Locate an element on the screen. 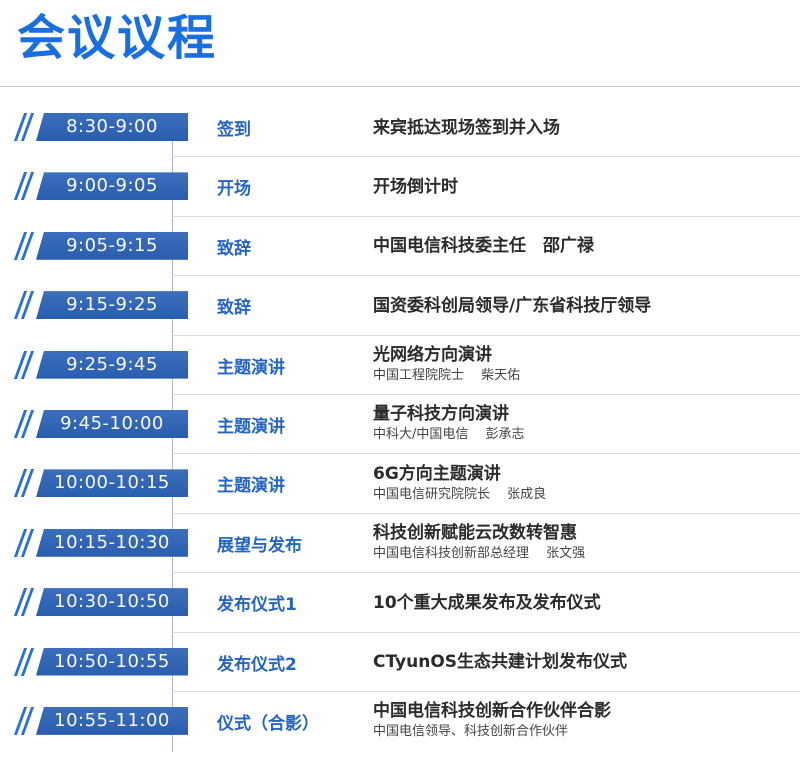 This screenshot has width=800, height=760. time-badge: 9:15-9:25 is located at coordinates (100, 305).